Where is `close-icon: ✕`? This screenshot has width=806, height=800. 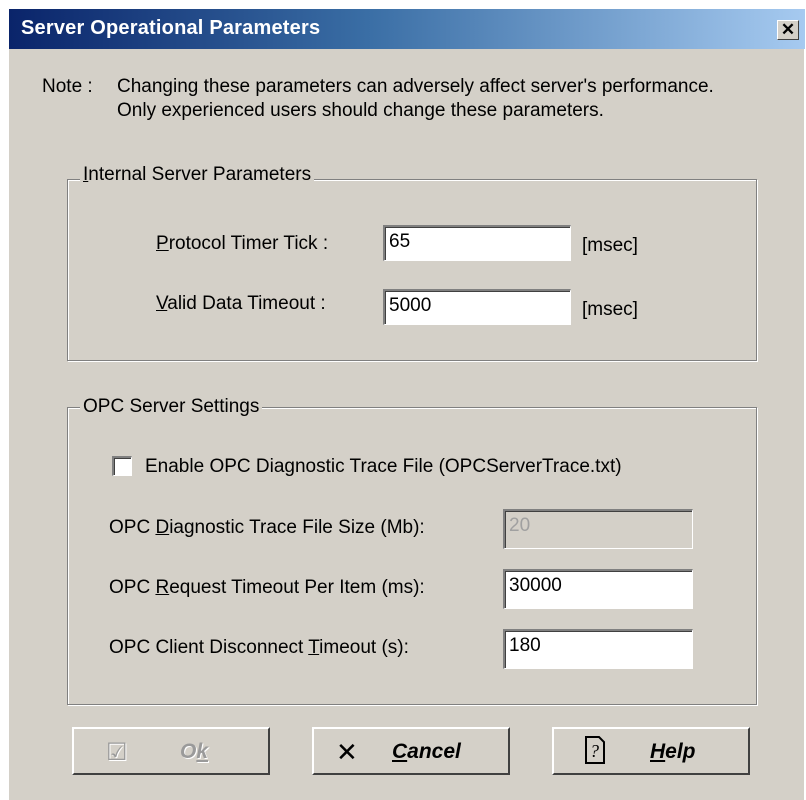 close-icon: ✕ is located at coordinates (788, 29).